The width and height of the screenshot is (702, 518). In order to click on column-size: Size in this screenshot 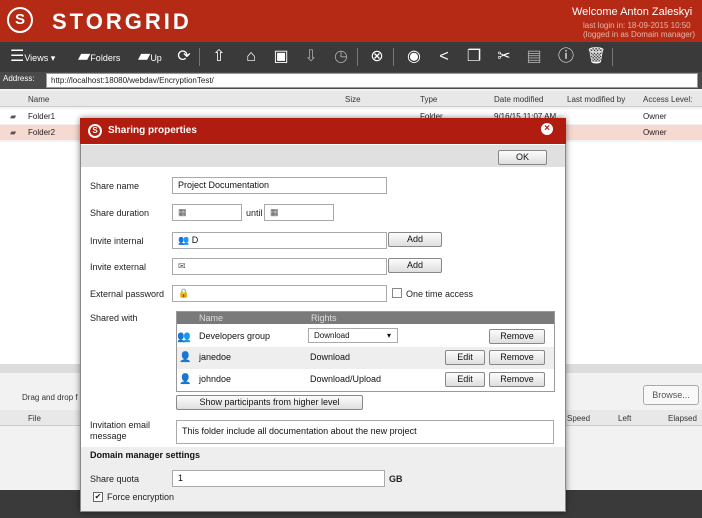, I will do `click(353, 99)`.